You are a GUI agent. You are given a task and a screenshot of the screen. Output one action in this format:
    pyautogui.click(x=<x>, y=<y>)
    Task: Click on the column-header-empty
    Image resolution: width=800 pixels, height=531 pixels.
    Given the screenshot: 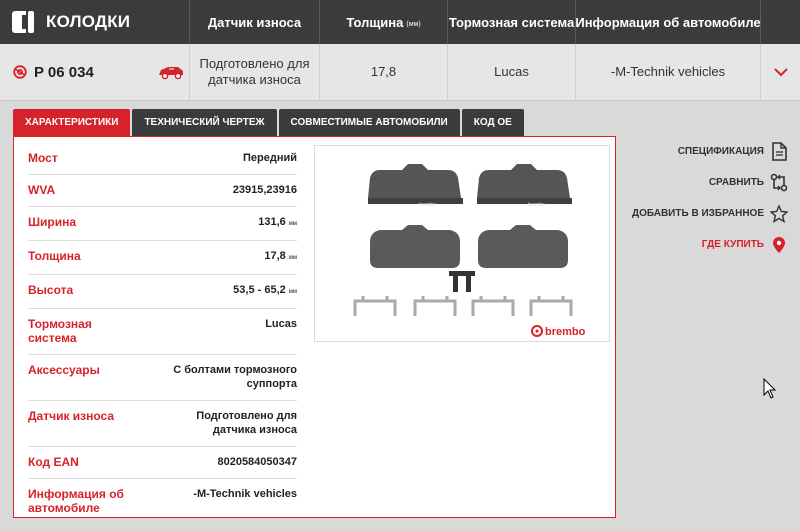 What is the action you would take?
    pyautogui.click(x=780, y=22)
    